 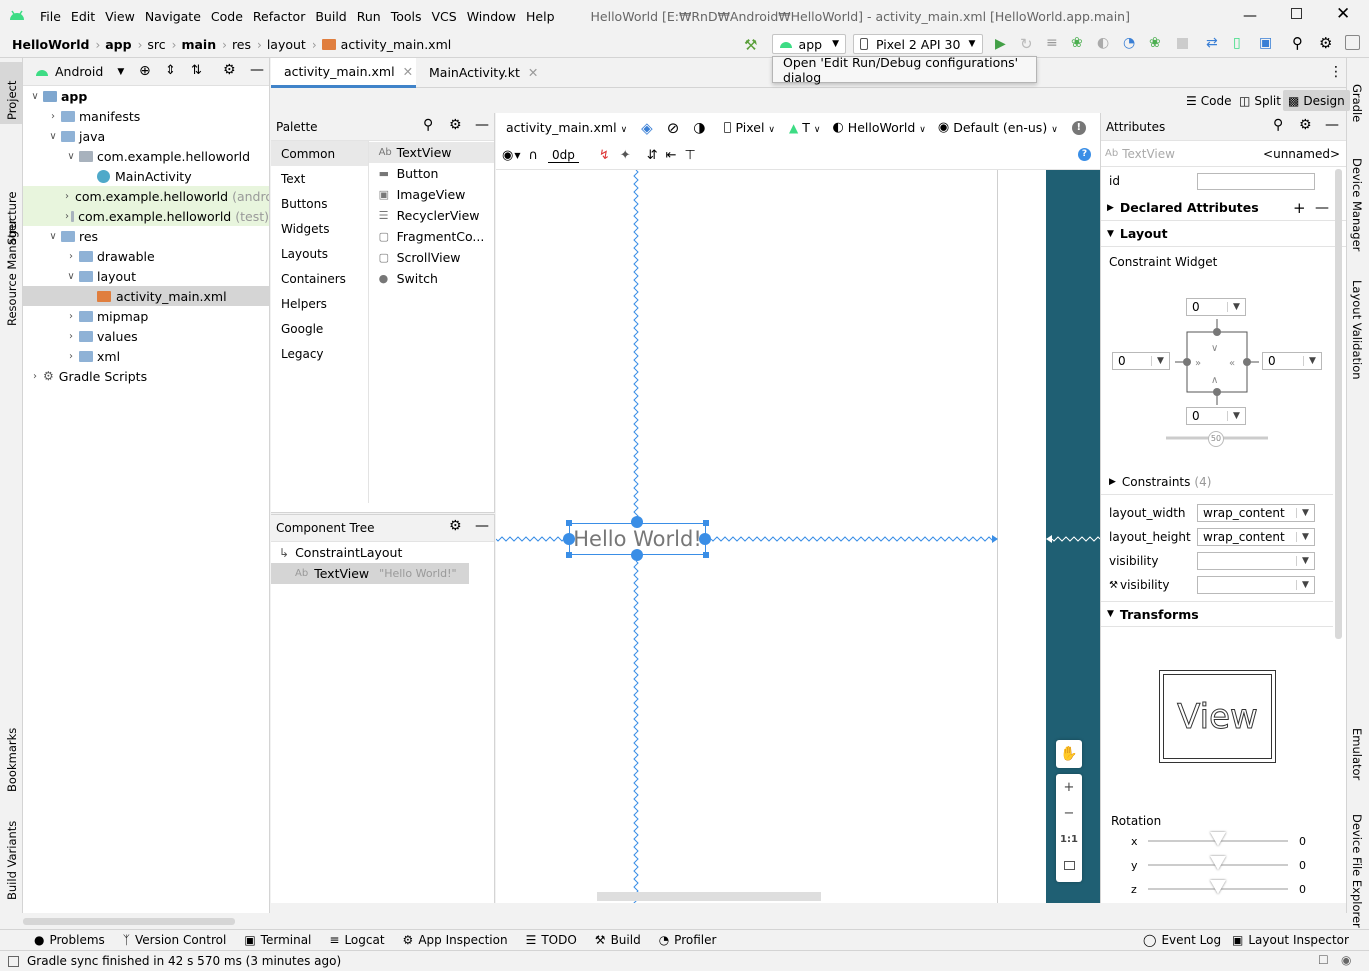 What do you see at coordinates (688, 940) in the screenshot?
I see `profiler-tool: ◔ Profiler` at bounding box center [688, 940].